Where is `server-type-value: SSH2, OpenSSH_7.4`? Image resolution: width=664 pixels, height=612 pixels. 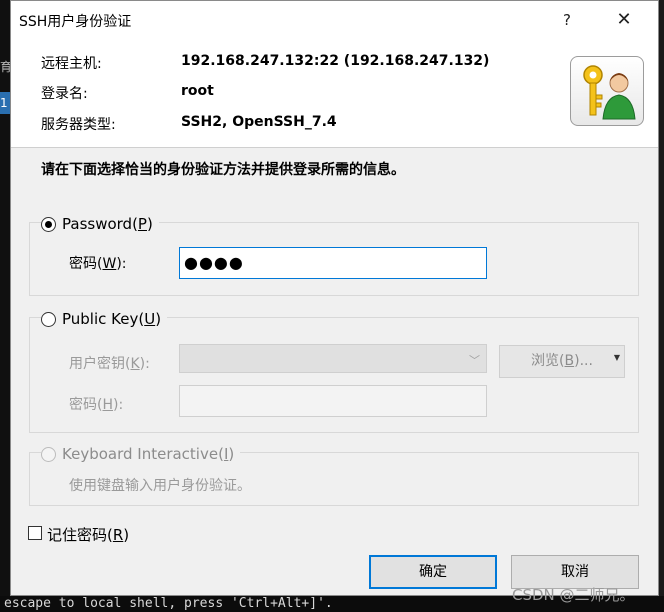 server-type-value: SSH2, OpenSSH_7.4 is located at coordinates (259, 122).